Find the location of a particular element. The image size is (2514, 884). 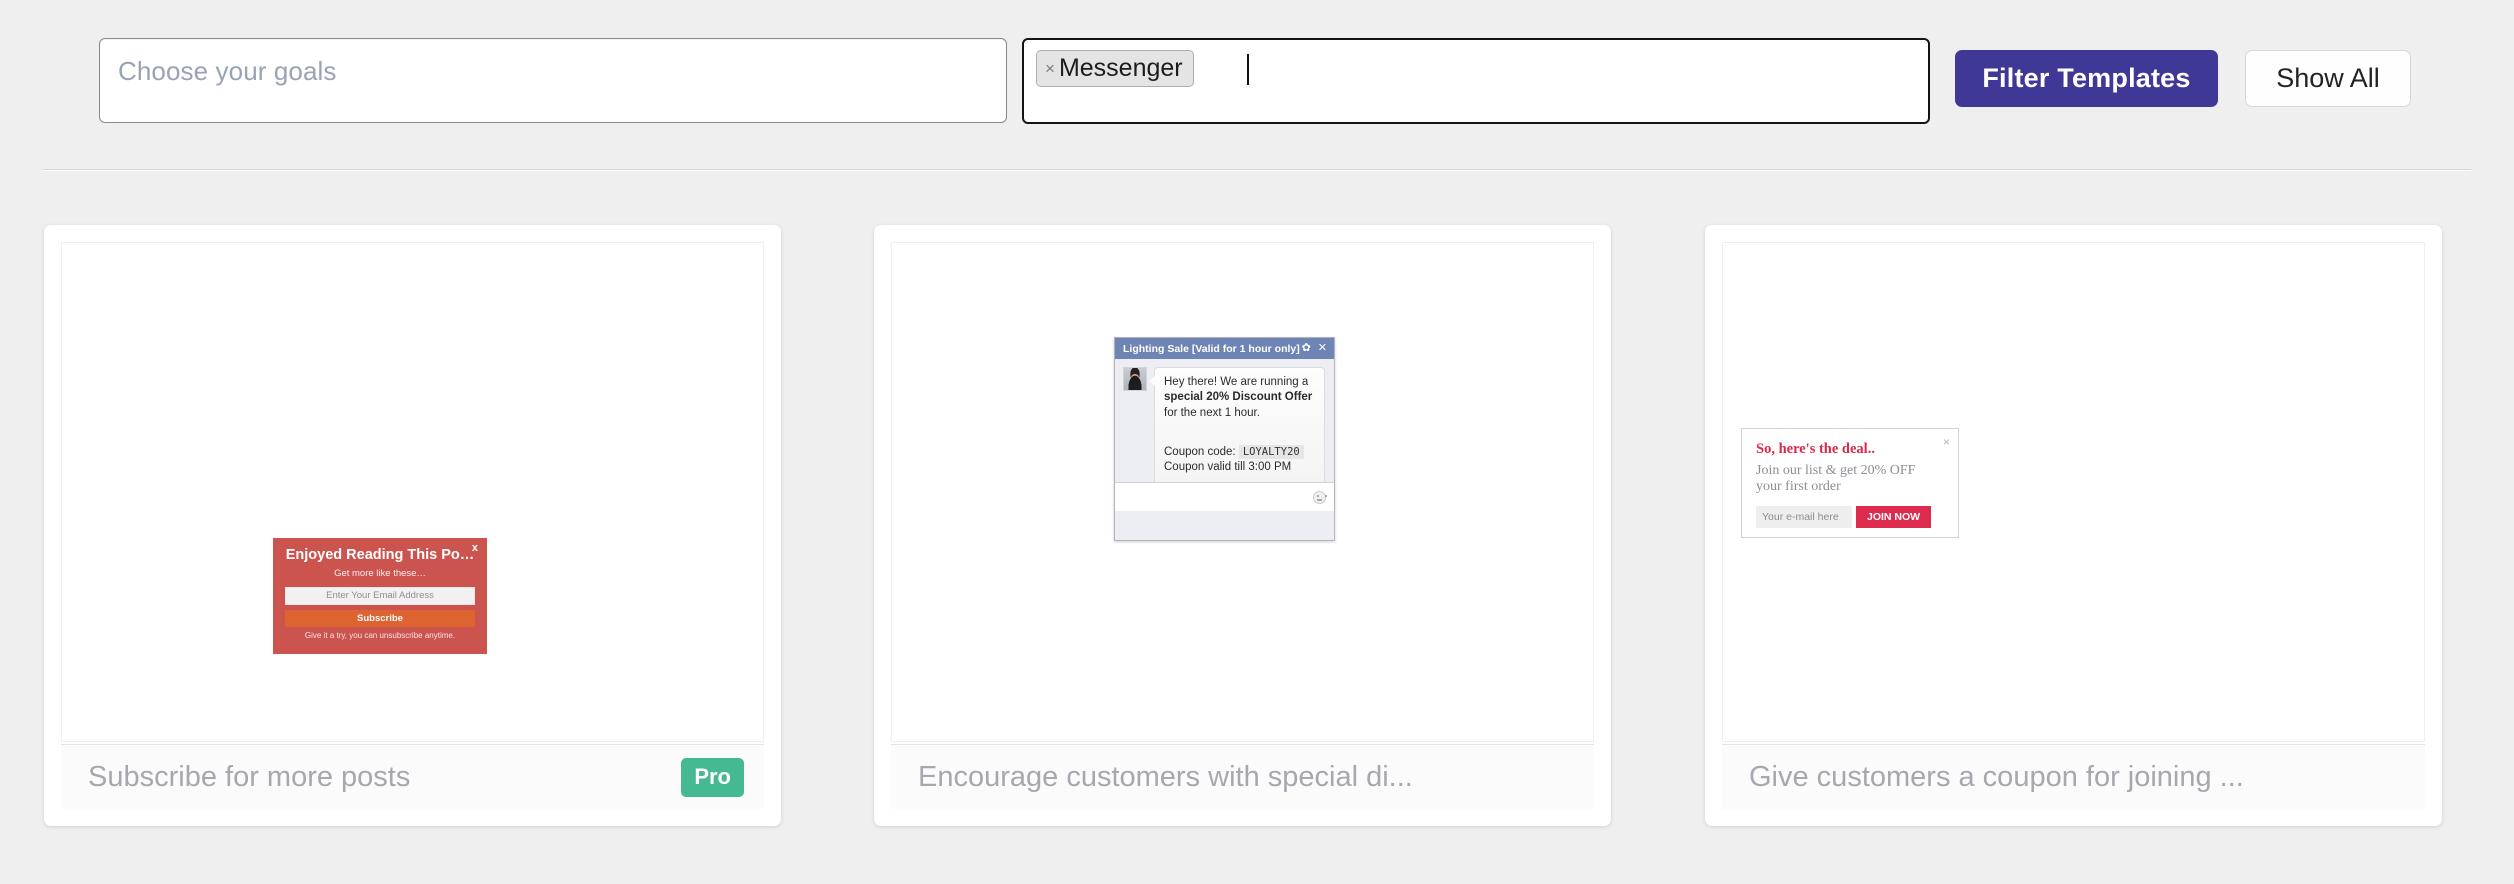

subscribe-button: Subscribe is located at coordinates (380, 618).